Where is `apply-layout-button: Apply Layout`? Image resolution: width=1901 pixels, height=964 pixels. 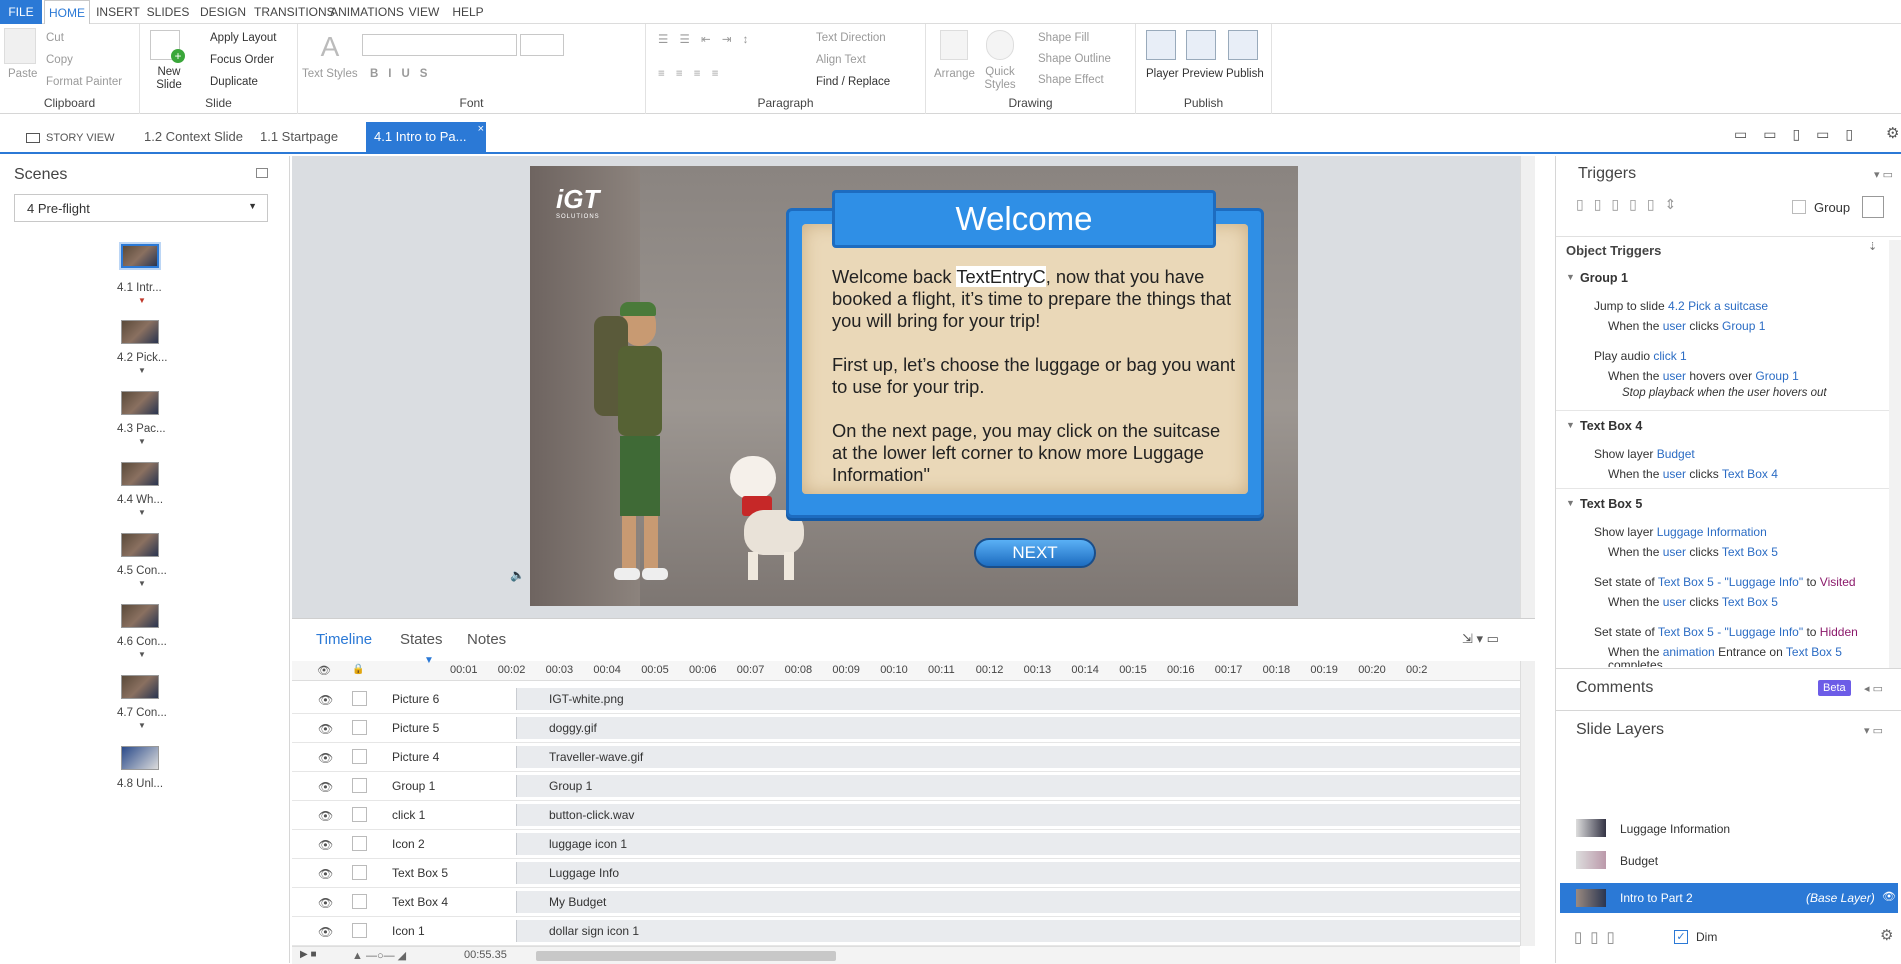
apply-layout-button: Apply Layout is located at coordinates (243, 38).